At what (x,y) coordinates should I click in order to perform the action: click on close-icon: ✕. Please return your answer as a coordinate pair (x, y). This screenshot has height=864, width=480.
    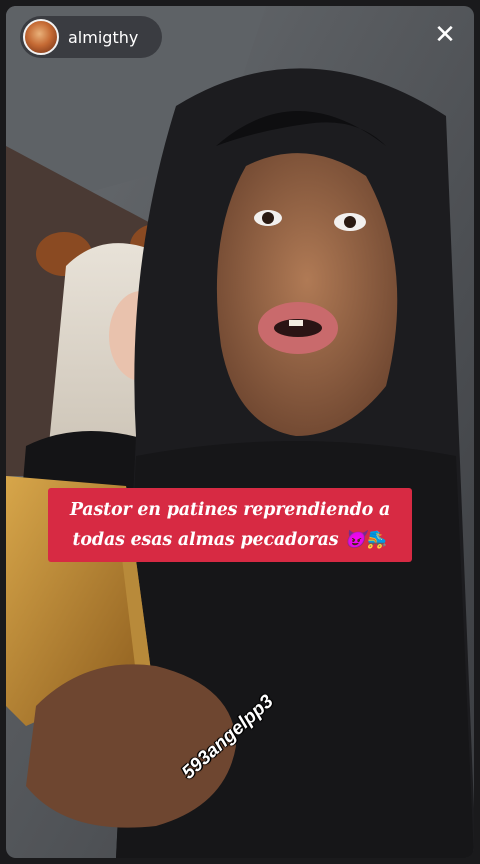
    Looking at the image, I should click on (445, 35).